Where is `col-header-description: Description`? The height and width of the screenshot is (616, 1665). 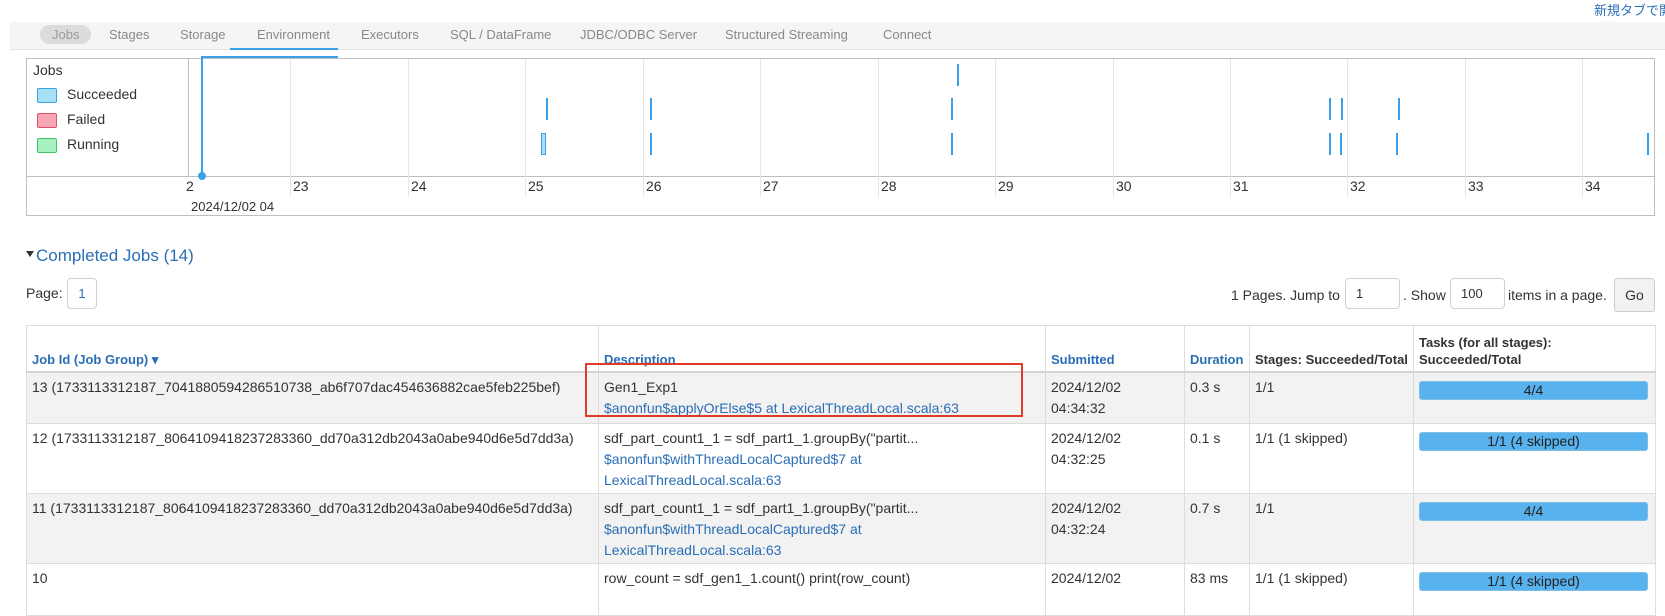 col-header-description: Description is located at coordinates (822, 349).